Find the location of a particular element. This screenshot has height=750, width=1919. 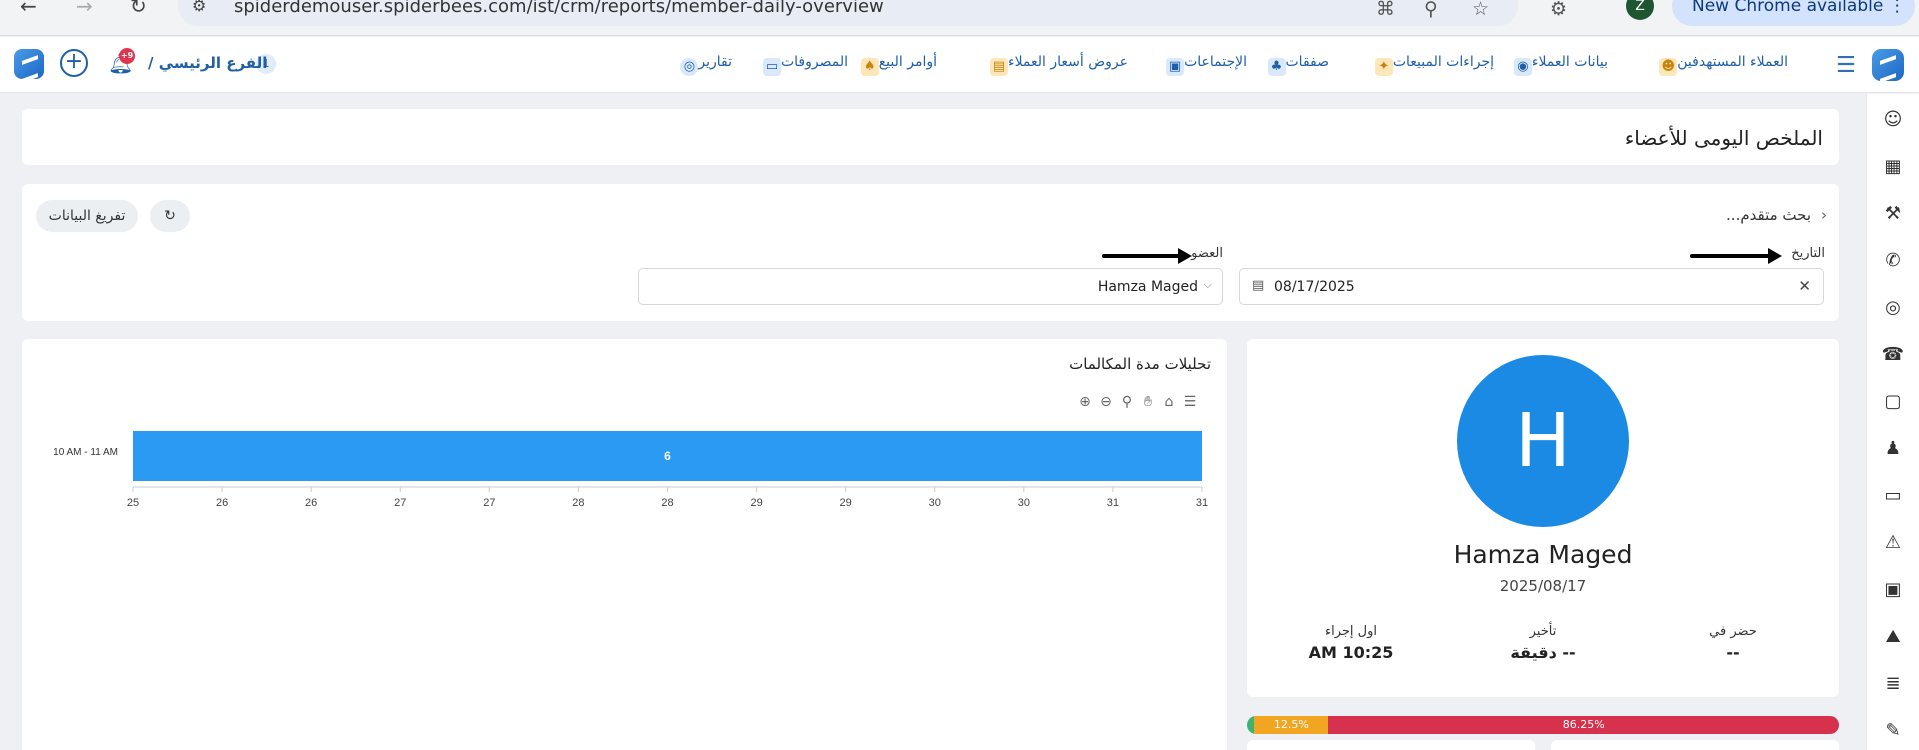

chart-category-label: 10 AM - 11 AM is located at coordinates (85, 452).